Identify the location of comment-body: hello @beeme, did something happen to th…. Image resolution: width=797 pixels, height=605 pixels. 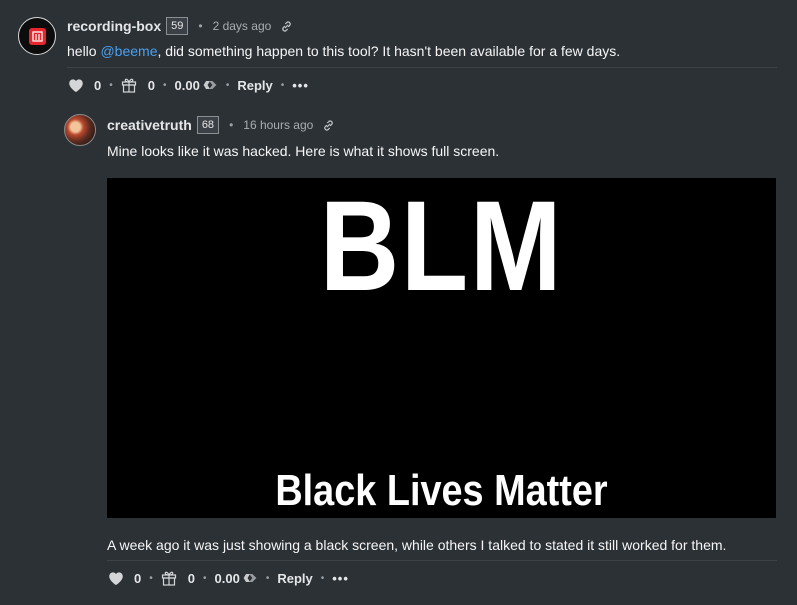
(343, 51).